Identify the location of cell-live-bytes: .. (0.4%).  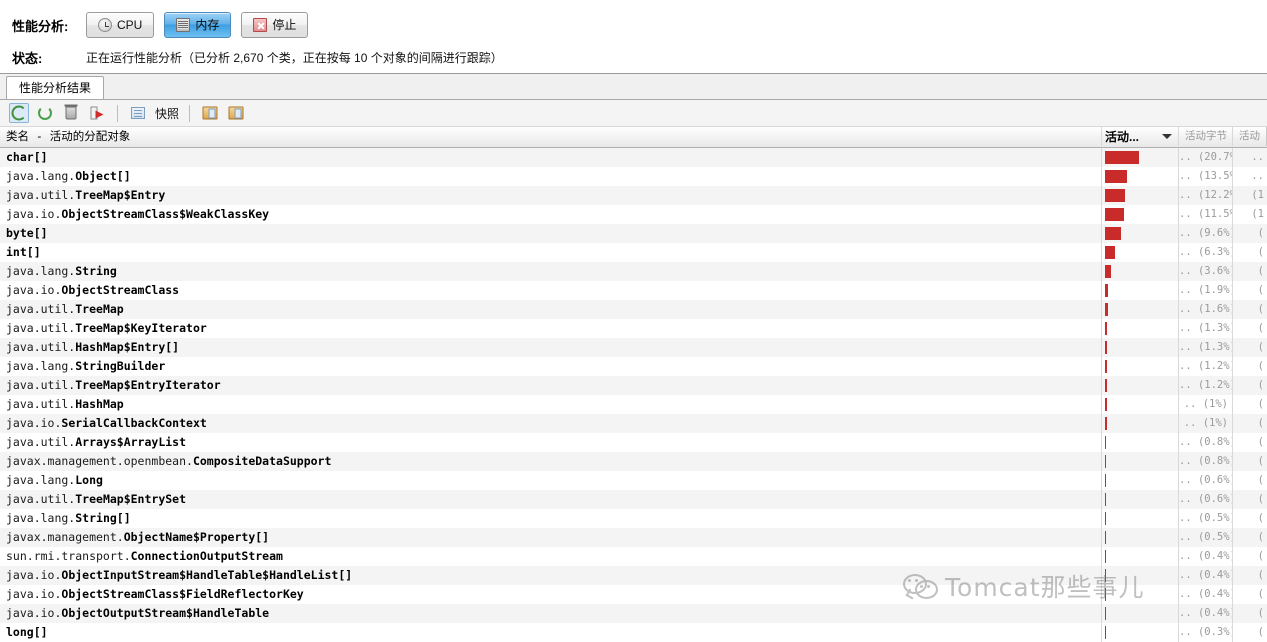
(1206, 594).